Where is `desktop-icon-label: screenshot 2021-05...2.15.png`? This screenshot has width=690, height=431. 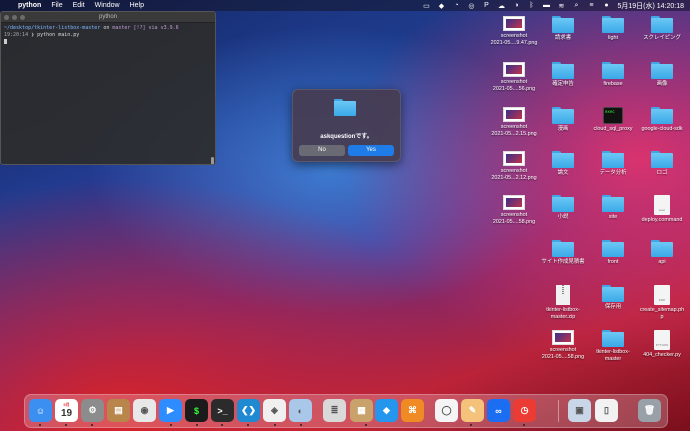 desktop-icon-label: screenshot 2021-05...2.15.png is located at coordinates (514, 130).